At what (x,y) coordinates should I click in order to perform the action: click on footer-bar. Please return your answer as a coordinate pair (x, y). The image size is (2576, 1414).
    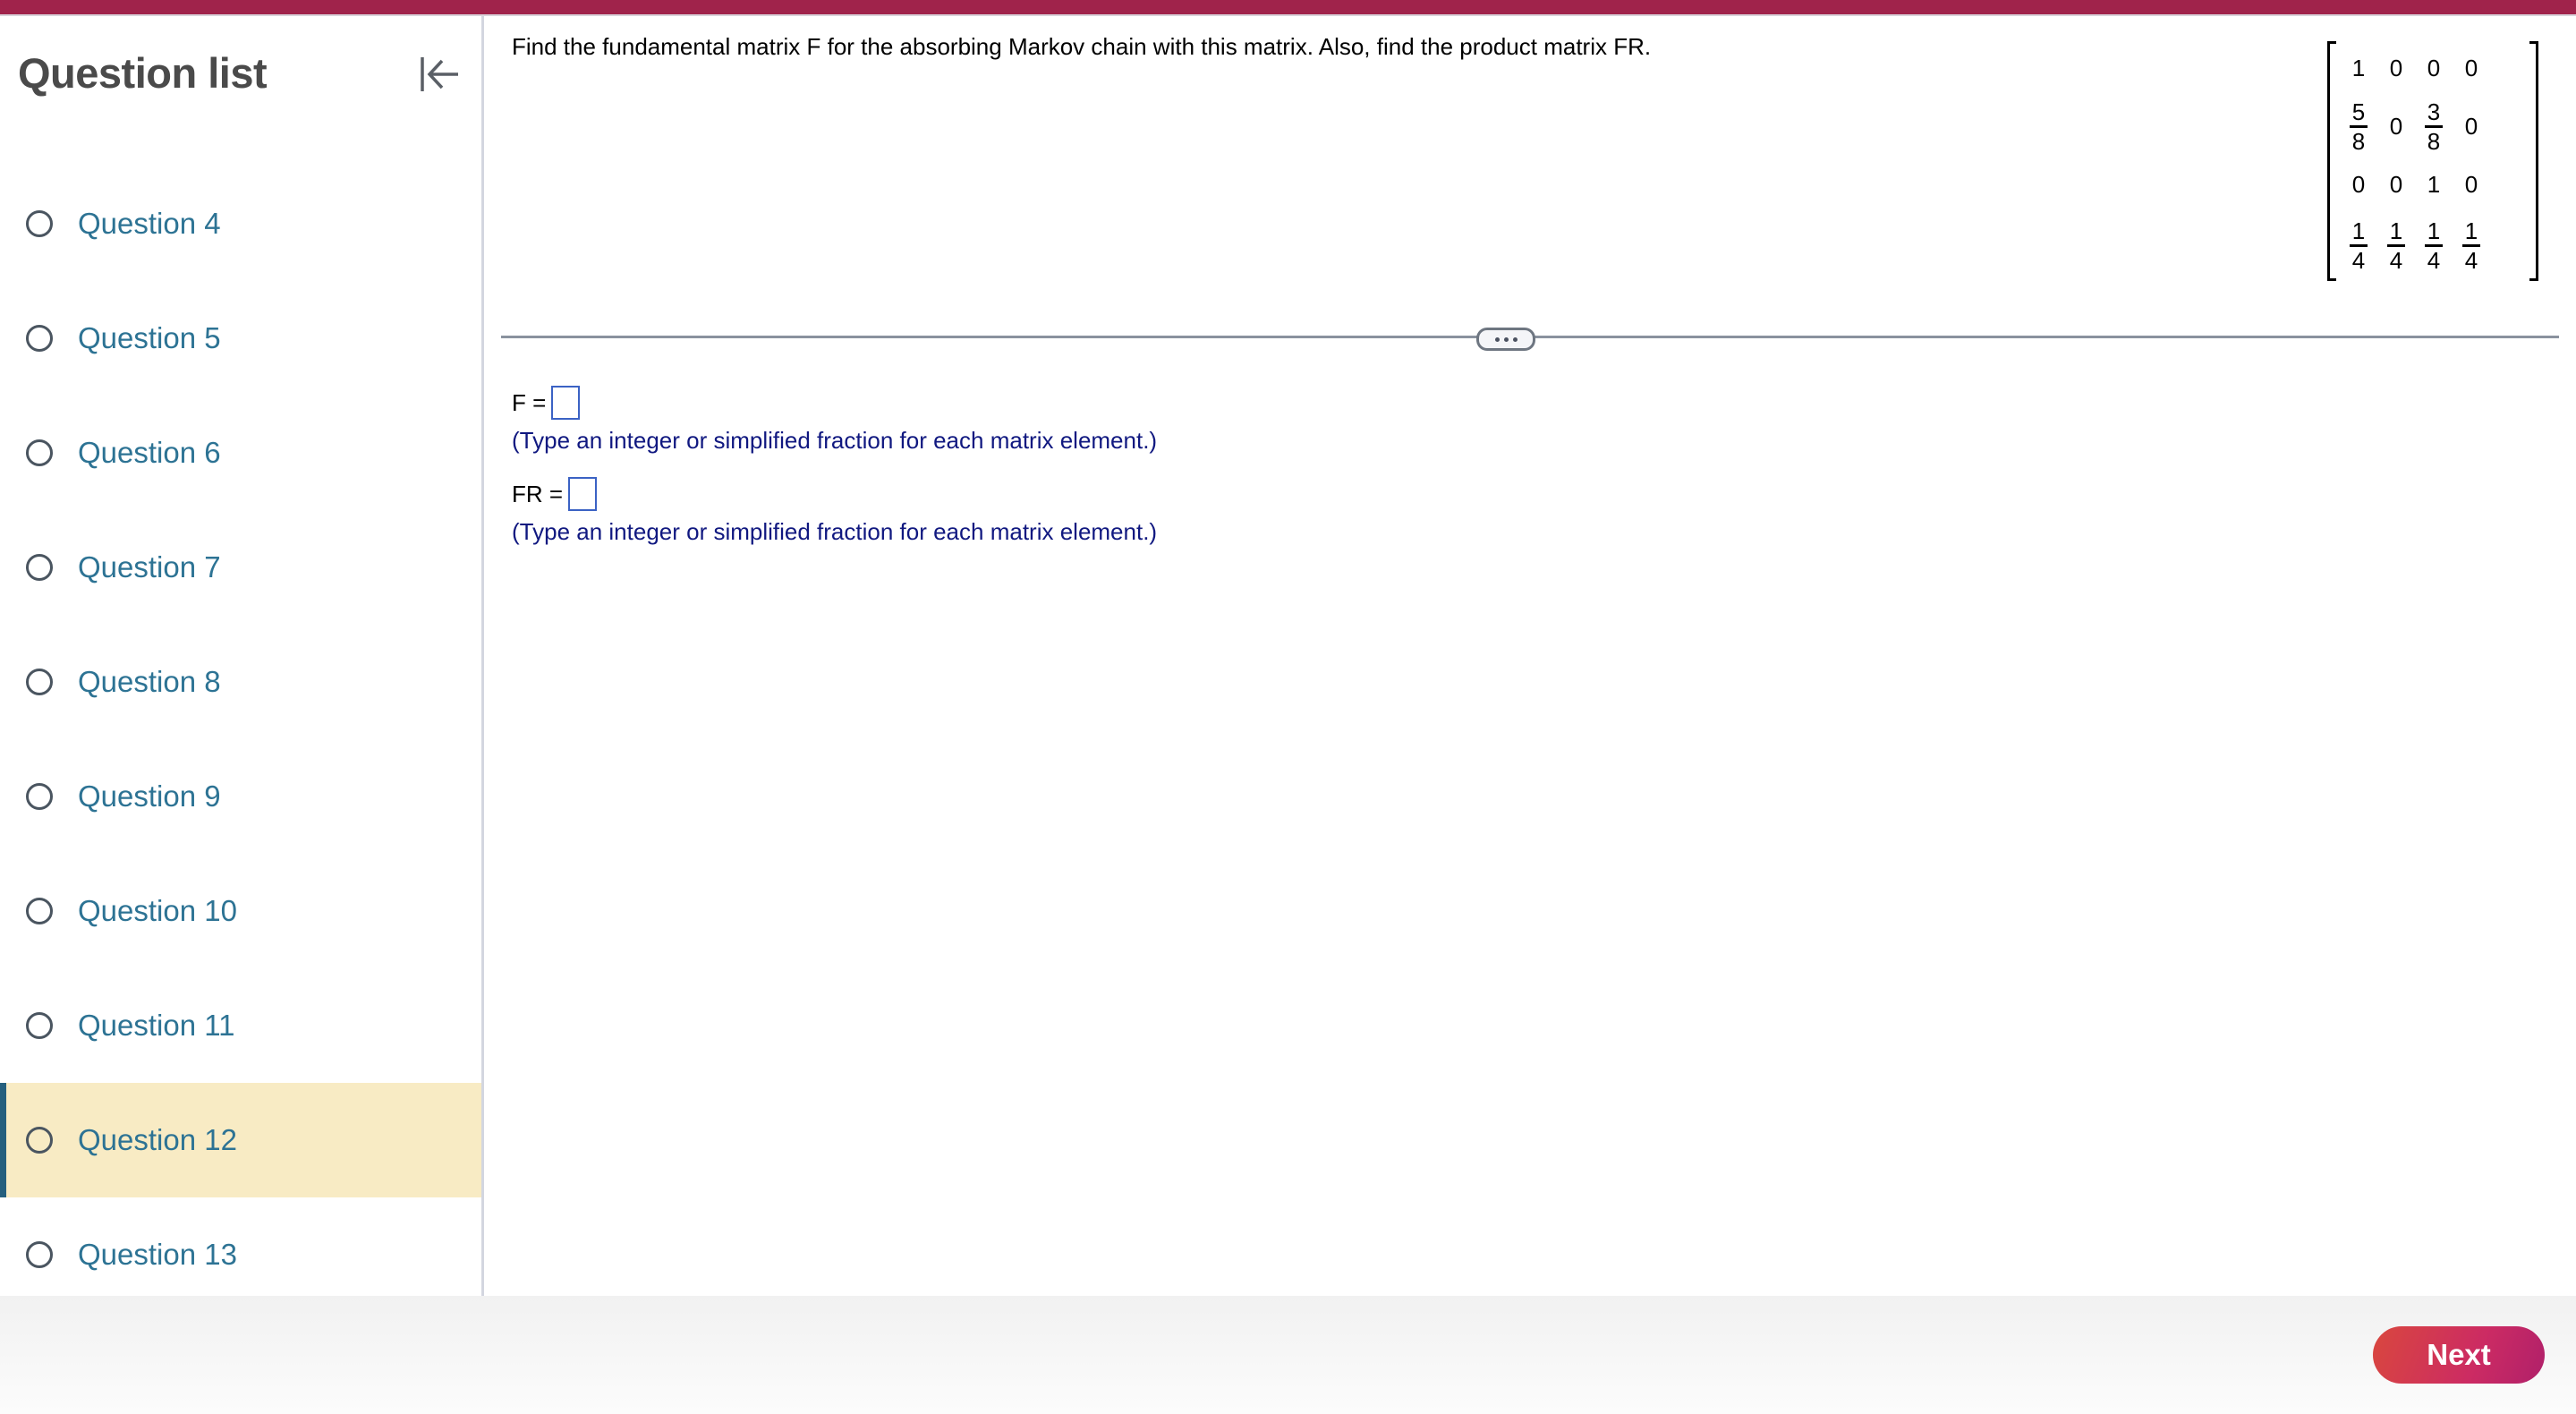
    Looking at the image, I should click on (1288, 1355).